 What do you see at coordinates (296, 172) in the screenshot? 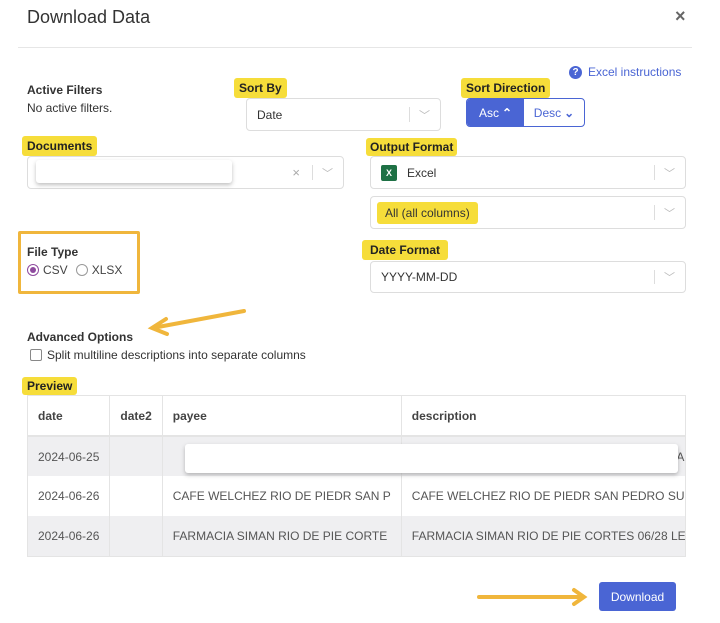
I see `clear-icon: ×` at bounding box center [296, 172].